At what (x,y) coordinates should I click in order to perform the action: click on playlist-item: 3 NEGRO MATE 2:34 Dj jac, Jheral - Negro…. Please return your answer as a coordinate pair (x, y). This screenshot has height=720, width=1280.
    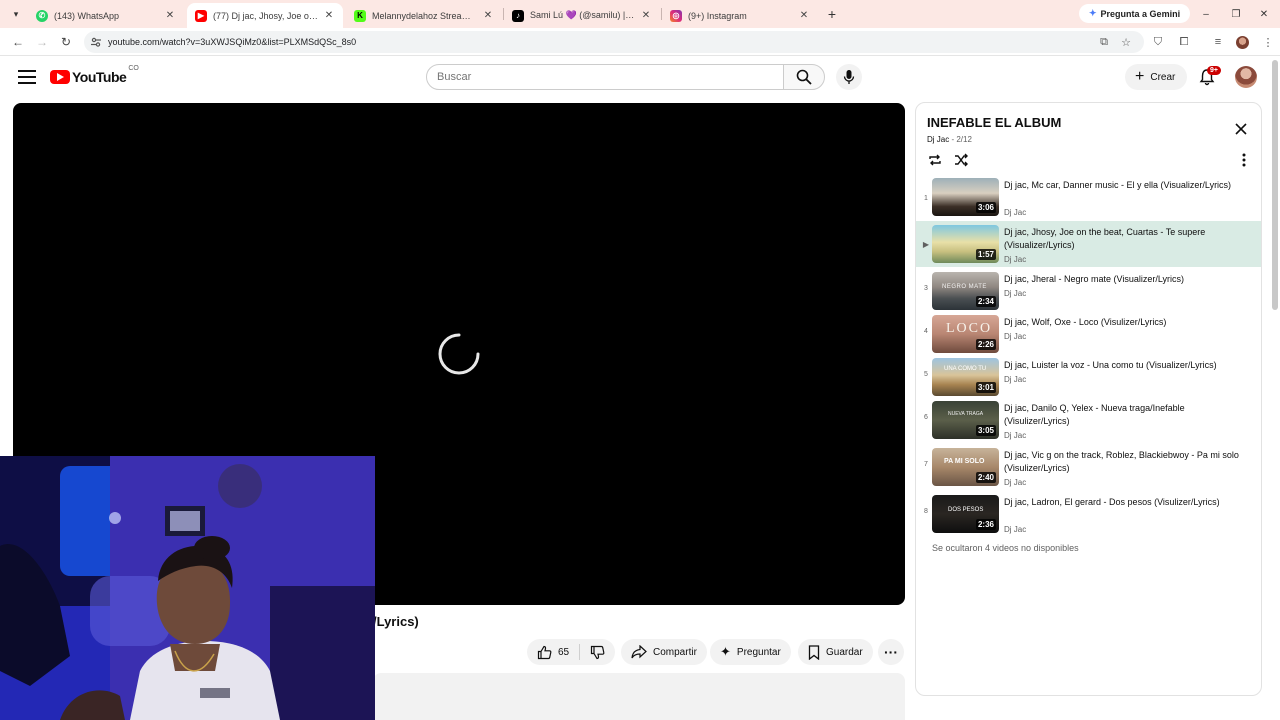
    Looking at the image, I should click on (1088, 291).